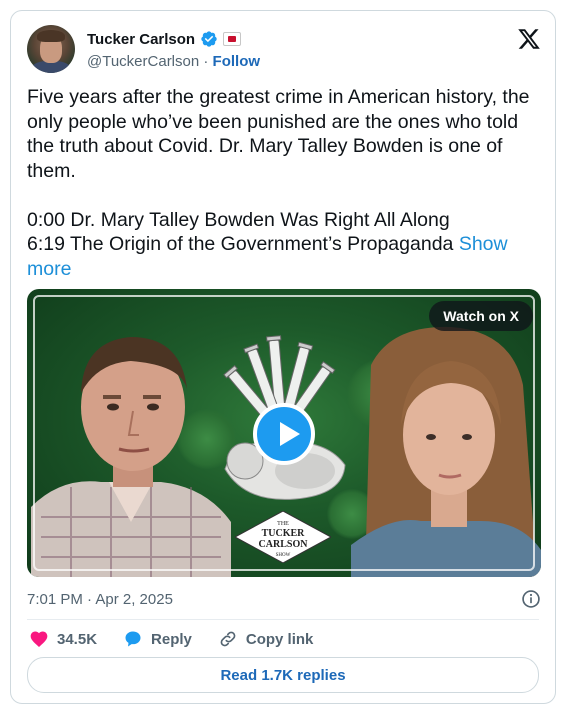 The width and height of the screenshot is (564, 712). What do you see at coordinates (529, 39) in the screenshot?
I see `x-logo-icon` at bounding box center [529, 39].